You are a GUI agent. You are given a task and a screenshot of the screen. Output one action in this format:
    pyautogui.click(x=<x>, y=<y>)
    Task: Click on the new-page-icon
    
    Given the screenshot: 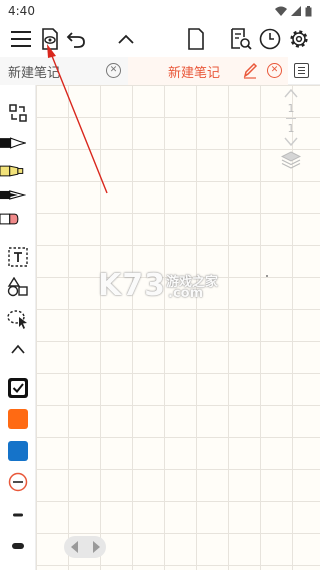 What is the action you would take?
    pyautogui.click(x=196, y=39)
    